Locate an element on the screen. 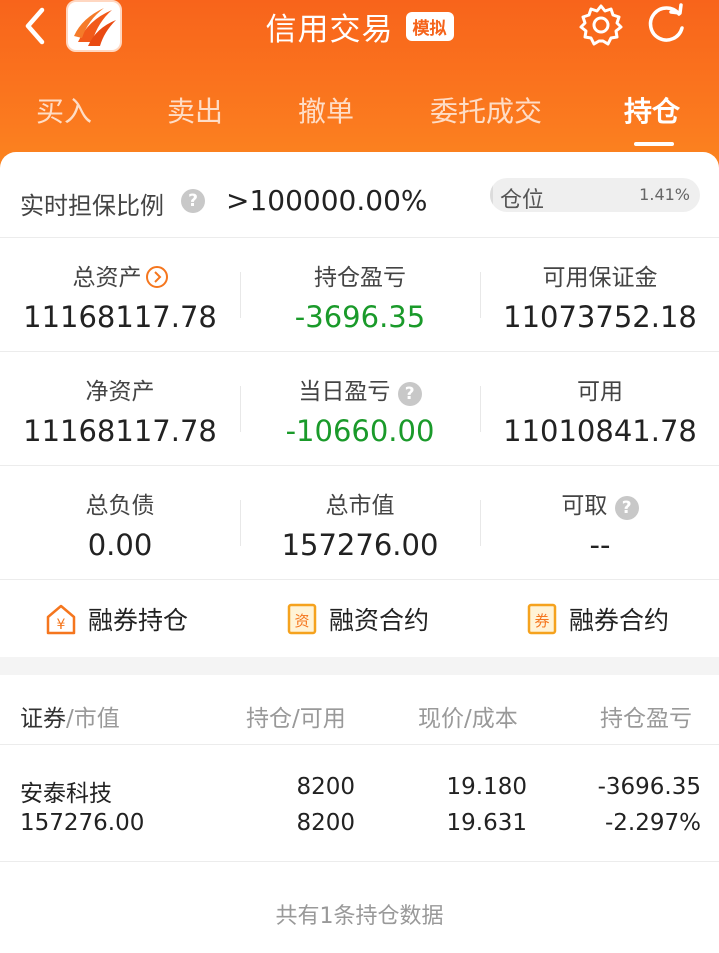 The image size is (719, 953). refresh-icon is located at coordinates (666, 25).